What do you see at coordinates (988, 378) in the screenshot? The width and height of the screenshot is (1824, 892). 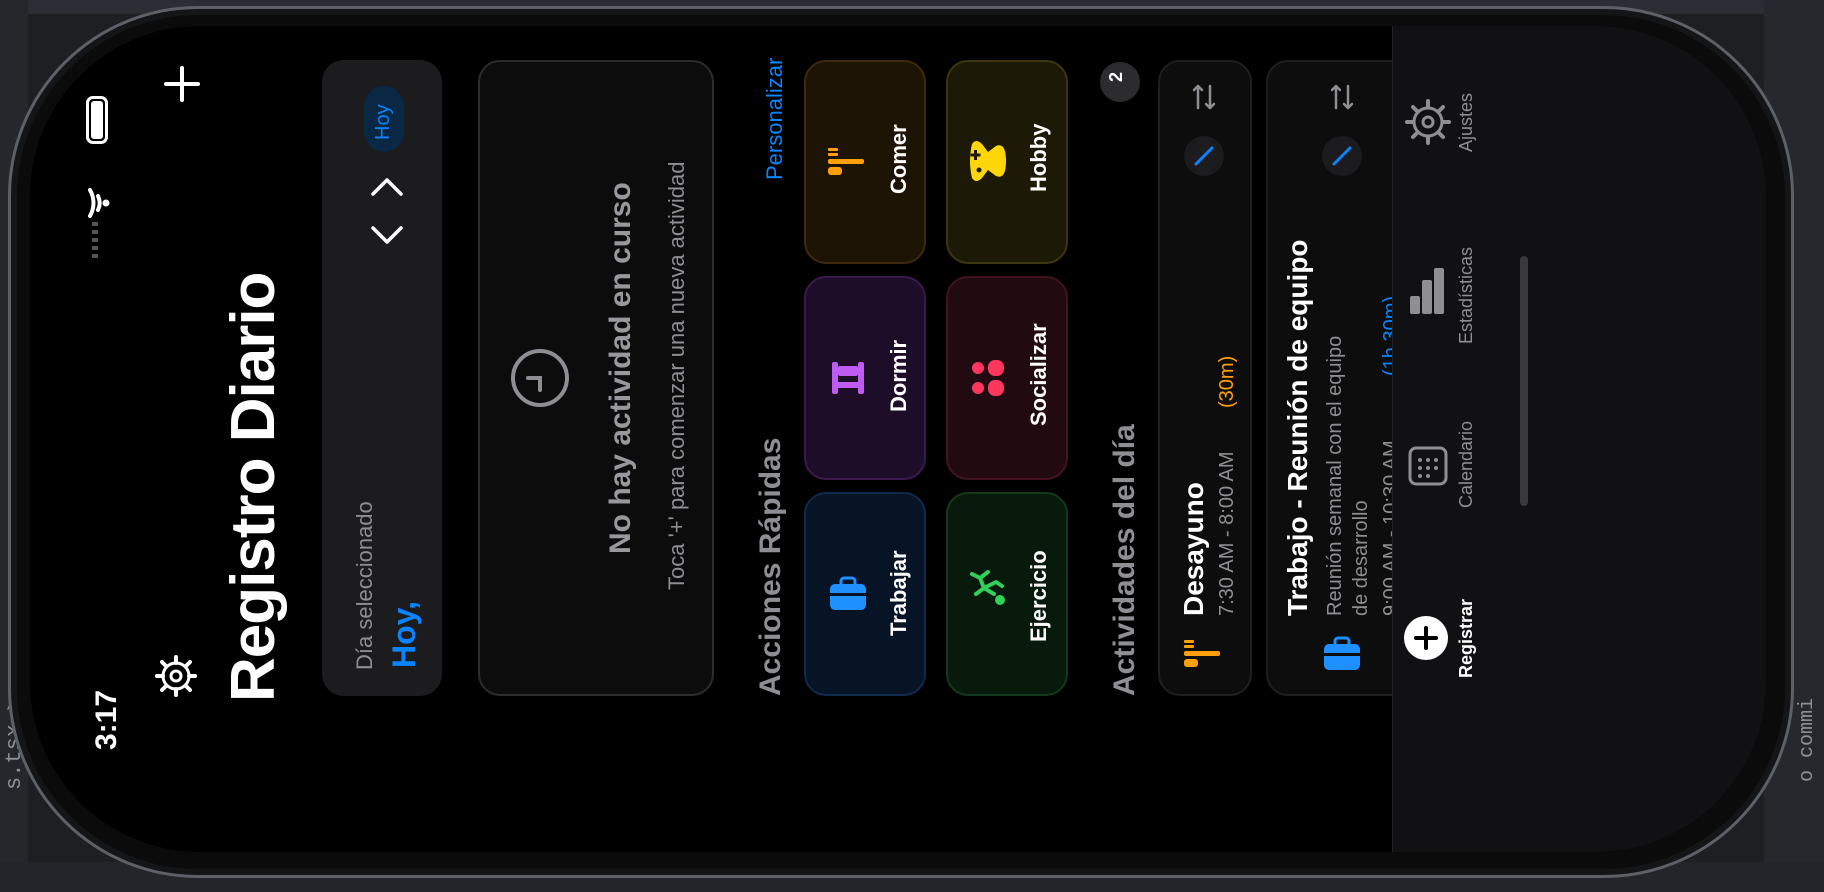 I see `people-icon` at bounding box center [988, 378].